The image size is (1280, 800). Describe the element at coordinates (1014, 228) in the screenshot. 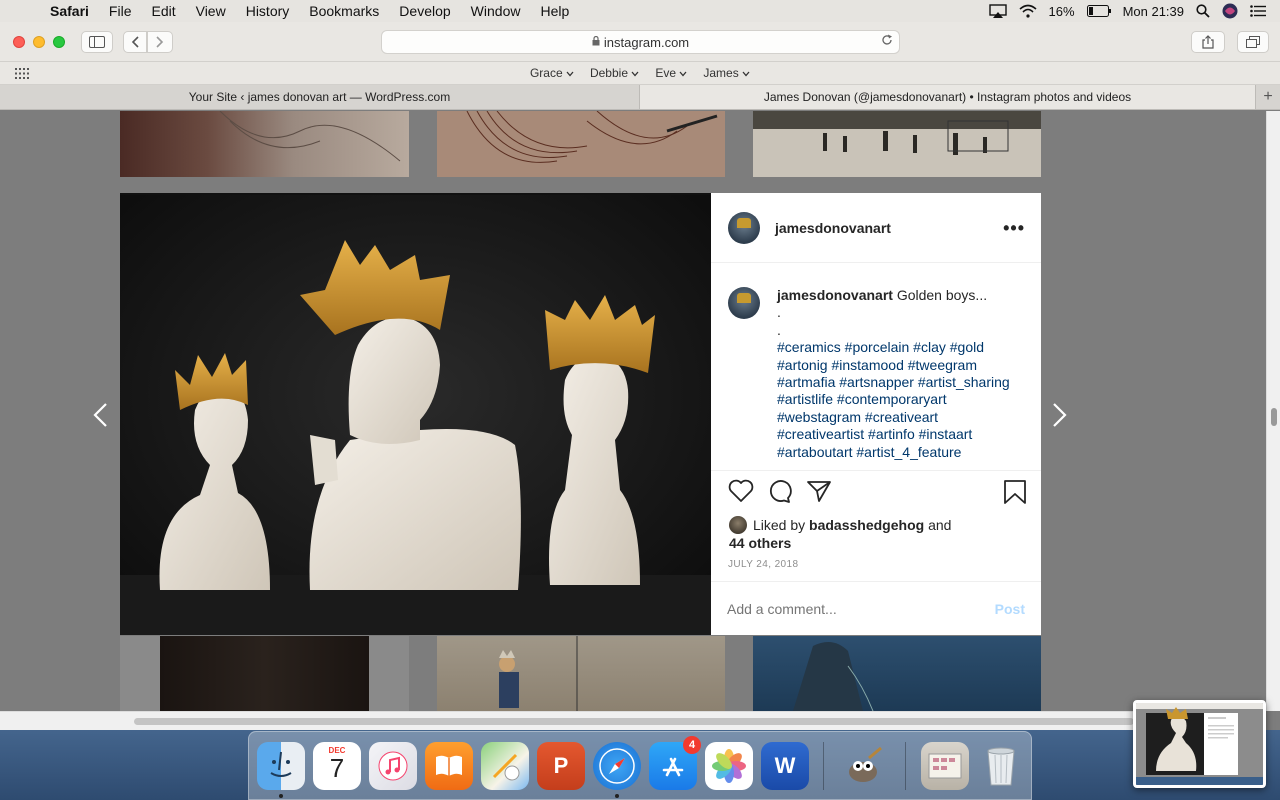

I see `more-options-icon: •••` at that location.